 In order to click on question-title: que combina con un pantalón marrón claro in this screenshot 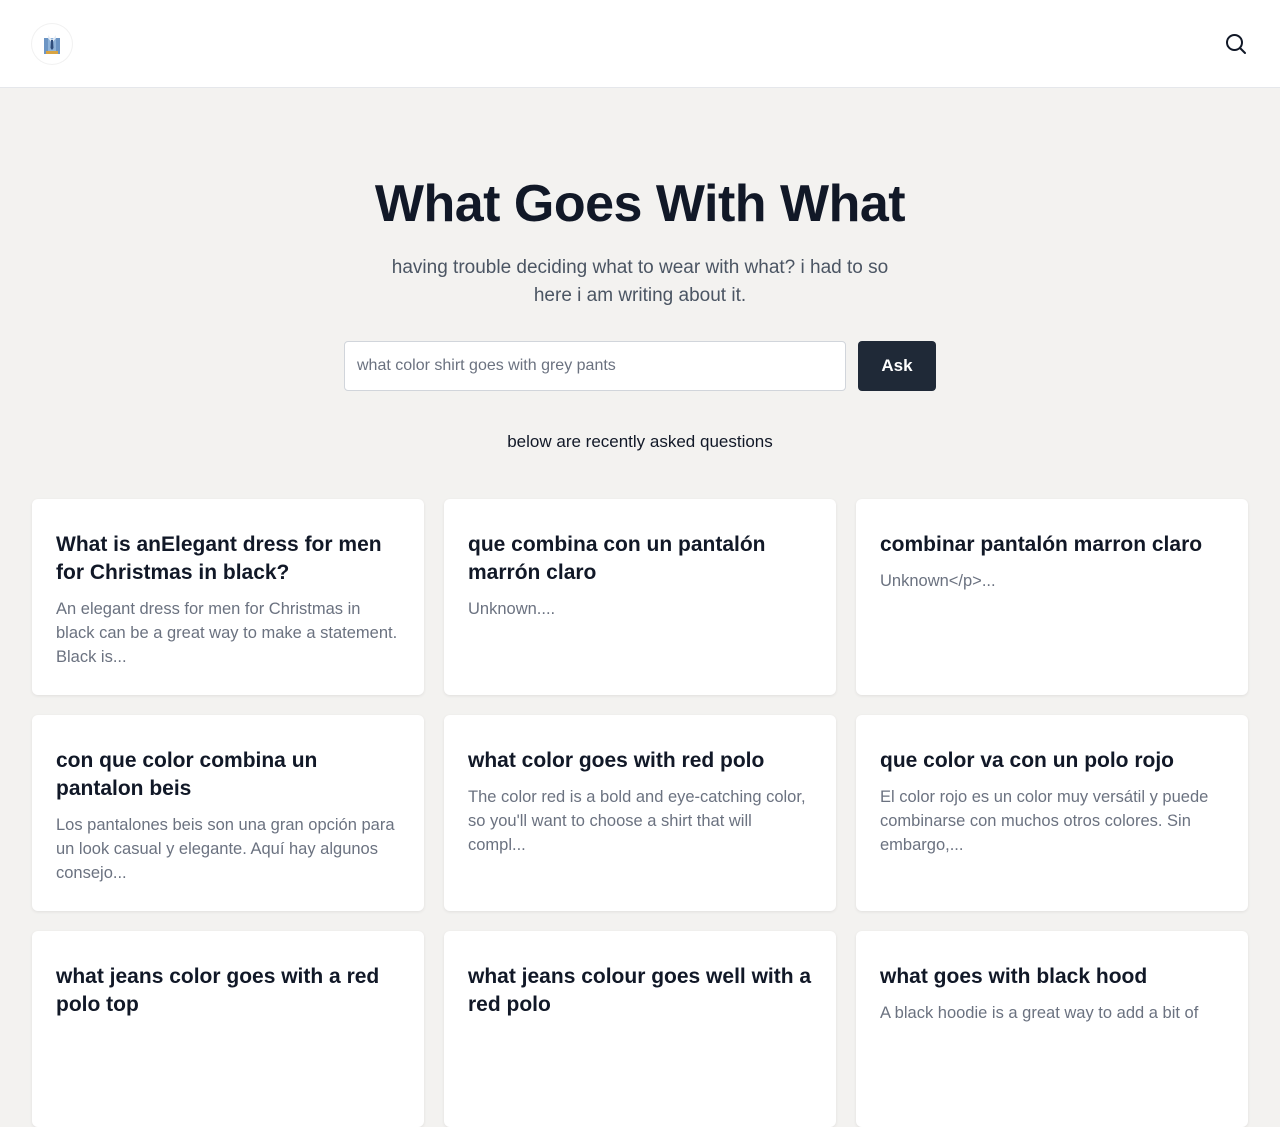, I will do `click(617, 558)`.